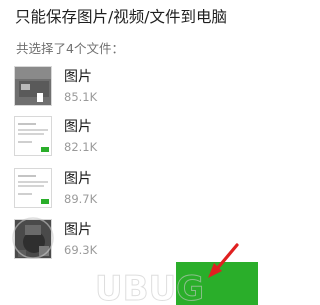 This screenshot has height=305, width=320. What do you see at coordinates (81, 147) in the screenshot?
I see `file-size: 82.1K` at bounding box center [81, 147].